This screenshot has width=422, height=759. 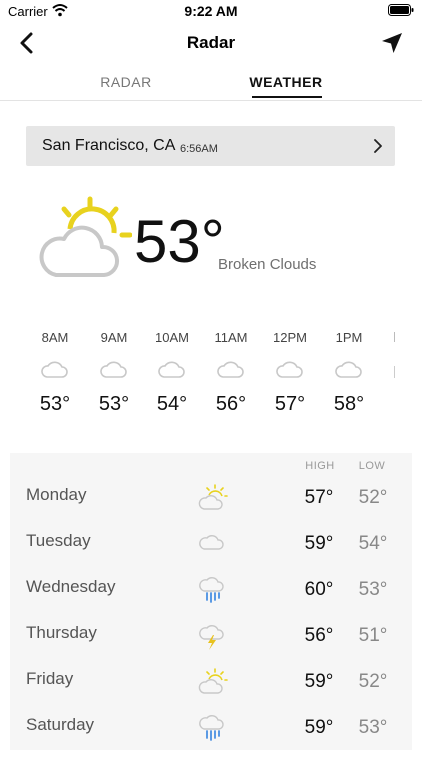 What do you see at coordinates (179, 241) in the screenshot?
I see `current-temperature: 53°` at bounding box center [179, 241].